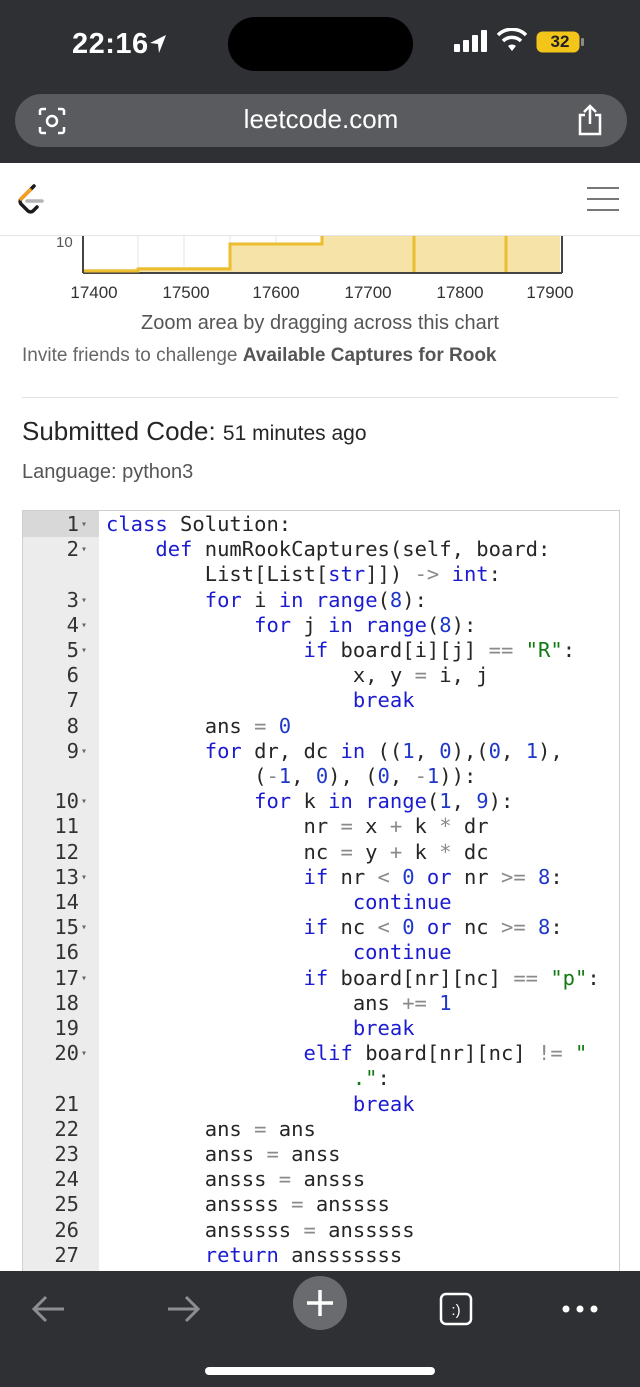 This screenshot has width=640, height=1387. I want to click on code-line: 3 ▾ for i in range(8):, so click(321, 600).